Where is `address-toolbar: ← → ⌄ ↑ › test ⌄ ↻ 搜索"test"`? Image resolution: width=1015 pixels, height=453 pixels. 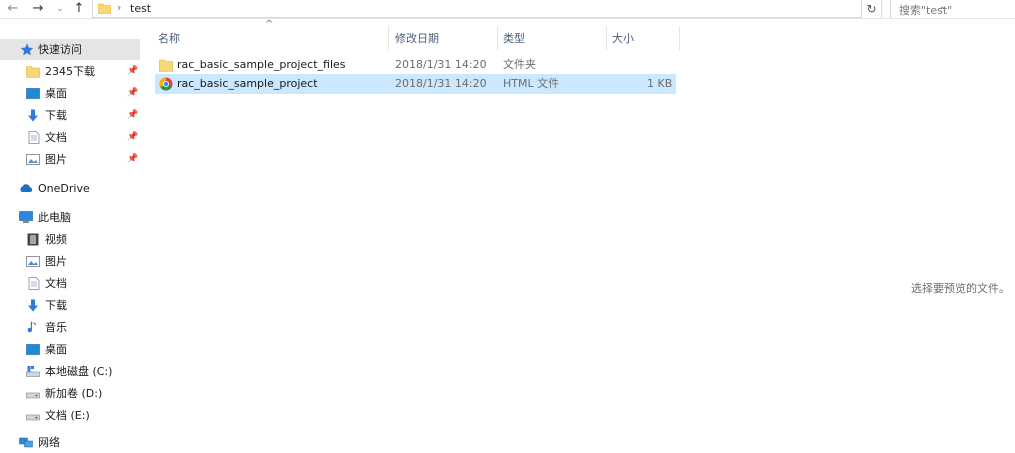
address-toolbar: ← → ⌄ ↑ › test ⌄ ↻ 搜索"test" is located at coordinates (507, 9).